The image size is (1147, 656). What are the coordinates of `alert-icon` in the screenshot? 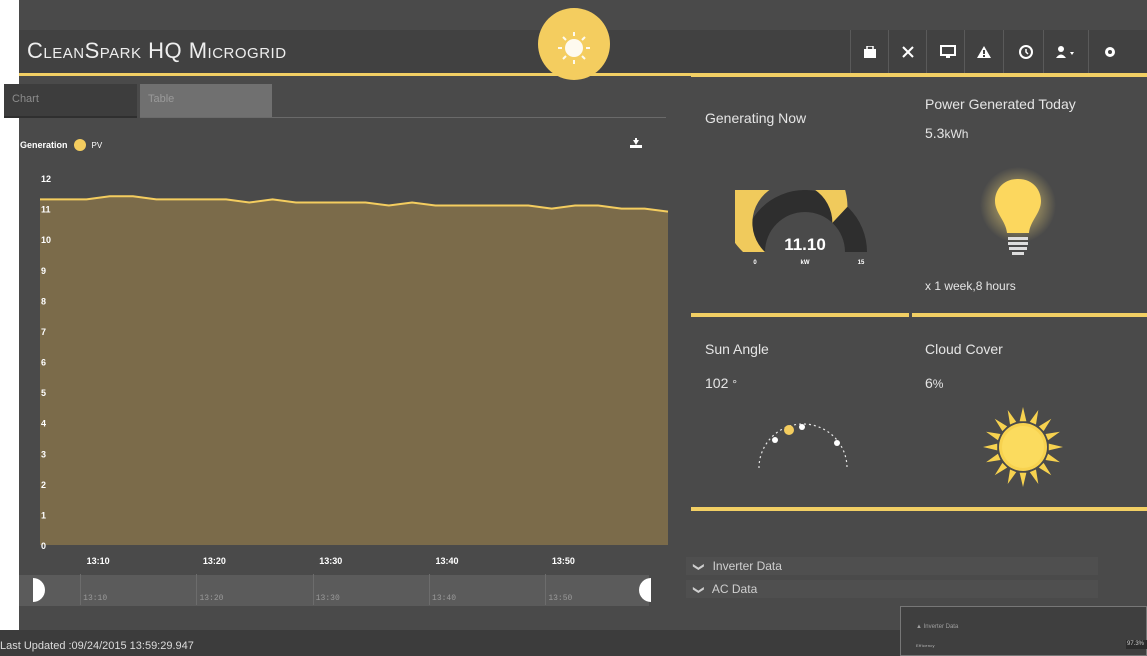 It's located at (984, 52).